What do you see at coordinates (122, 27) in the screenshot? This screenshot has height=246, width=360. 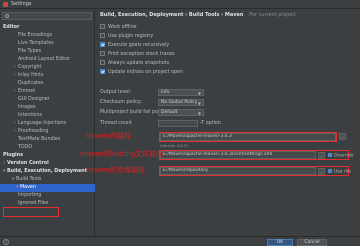 I see `checkbox-label: Work offline` at bounding box center [122, 27].